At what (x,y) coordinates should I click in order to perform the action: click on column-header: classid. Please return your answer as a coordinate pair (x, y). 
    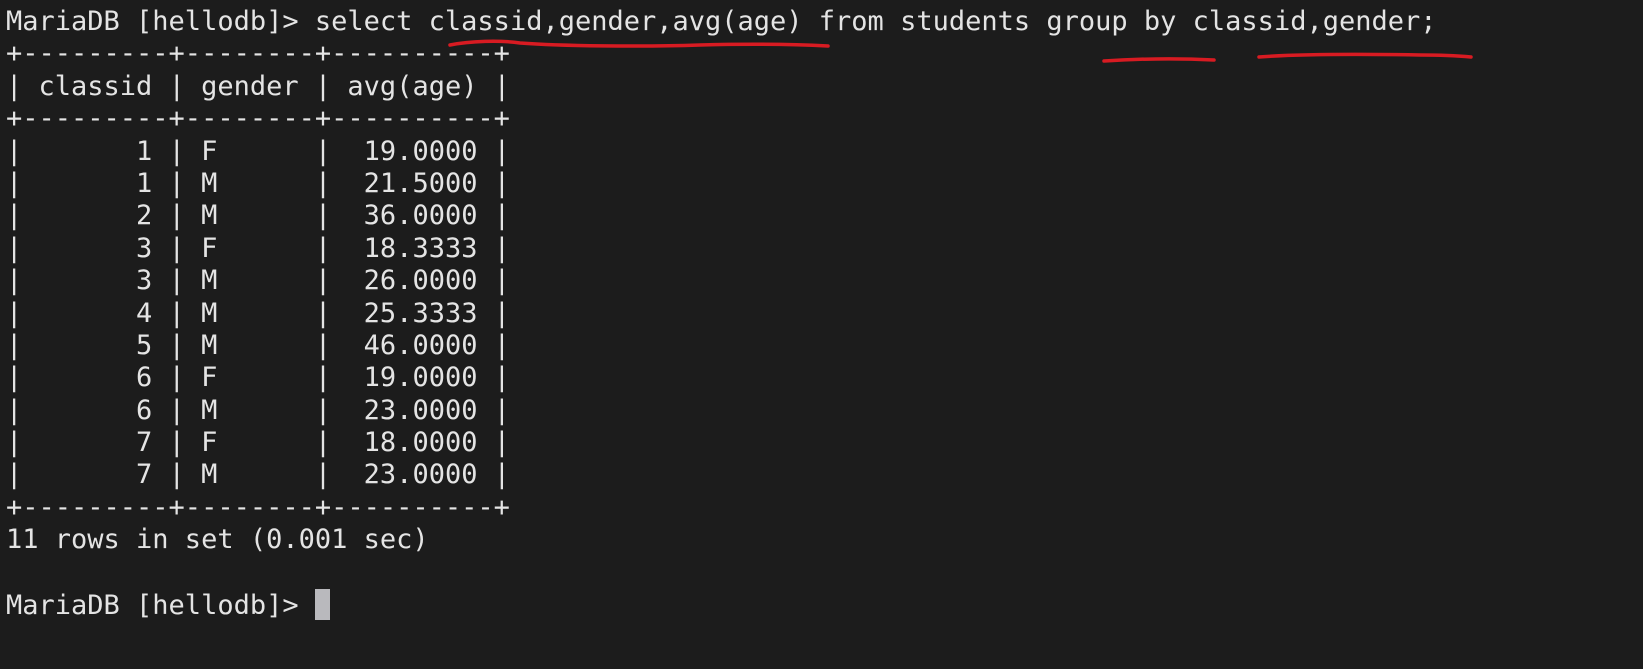
    Looking at the image, I should click on (95, 86).